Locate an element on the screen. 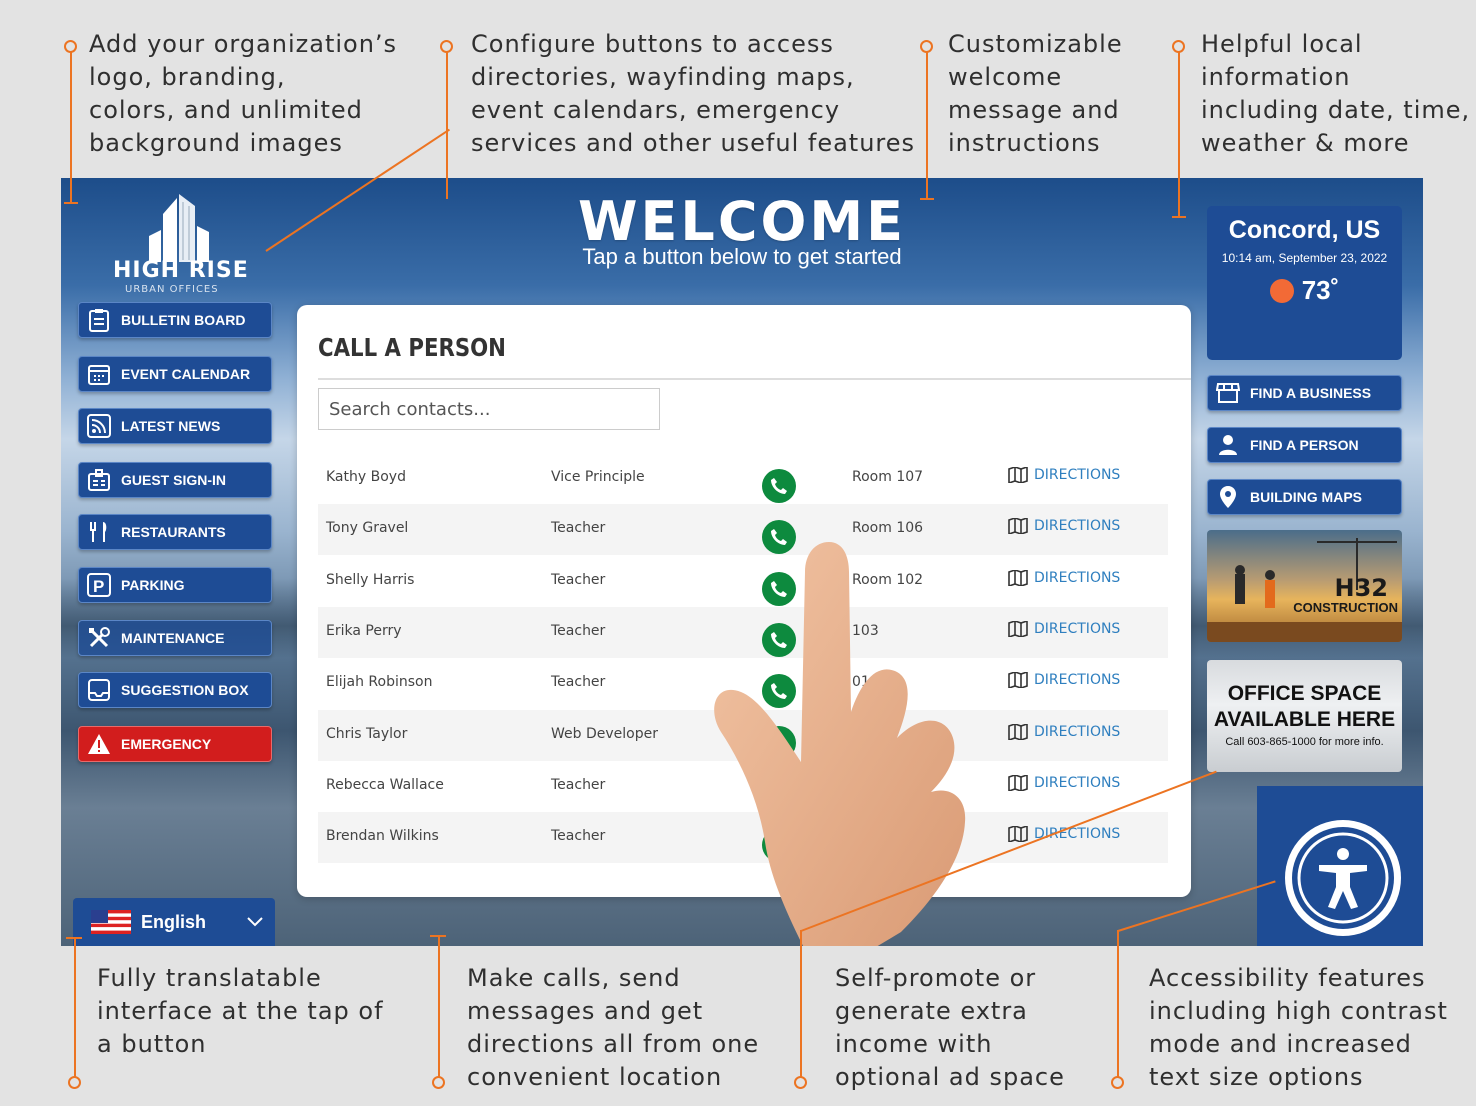 Image resolution: width=1476 pixels, height=1106 pixels. contact-room: 103 is located at coordinates (865, 630).